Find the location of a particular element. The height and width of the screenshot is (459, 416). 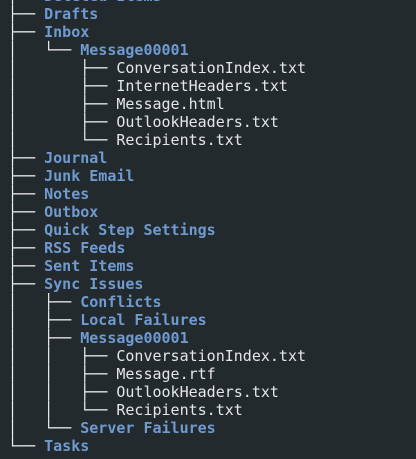

tree-file-row: │ ├── OutlookHeaders.txt is located at coordinates (157, 122).